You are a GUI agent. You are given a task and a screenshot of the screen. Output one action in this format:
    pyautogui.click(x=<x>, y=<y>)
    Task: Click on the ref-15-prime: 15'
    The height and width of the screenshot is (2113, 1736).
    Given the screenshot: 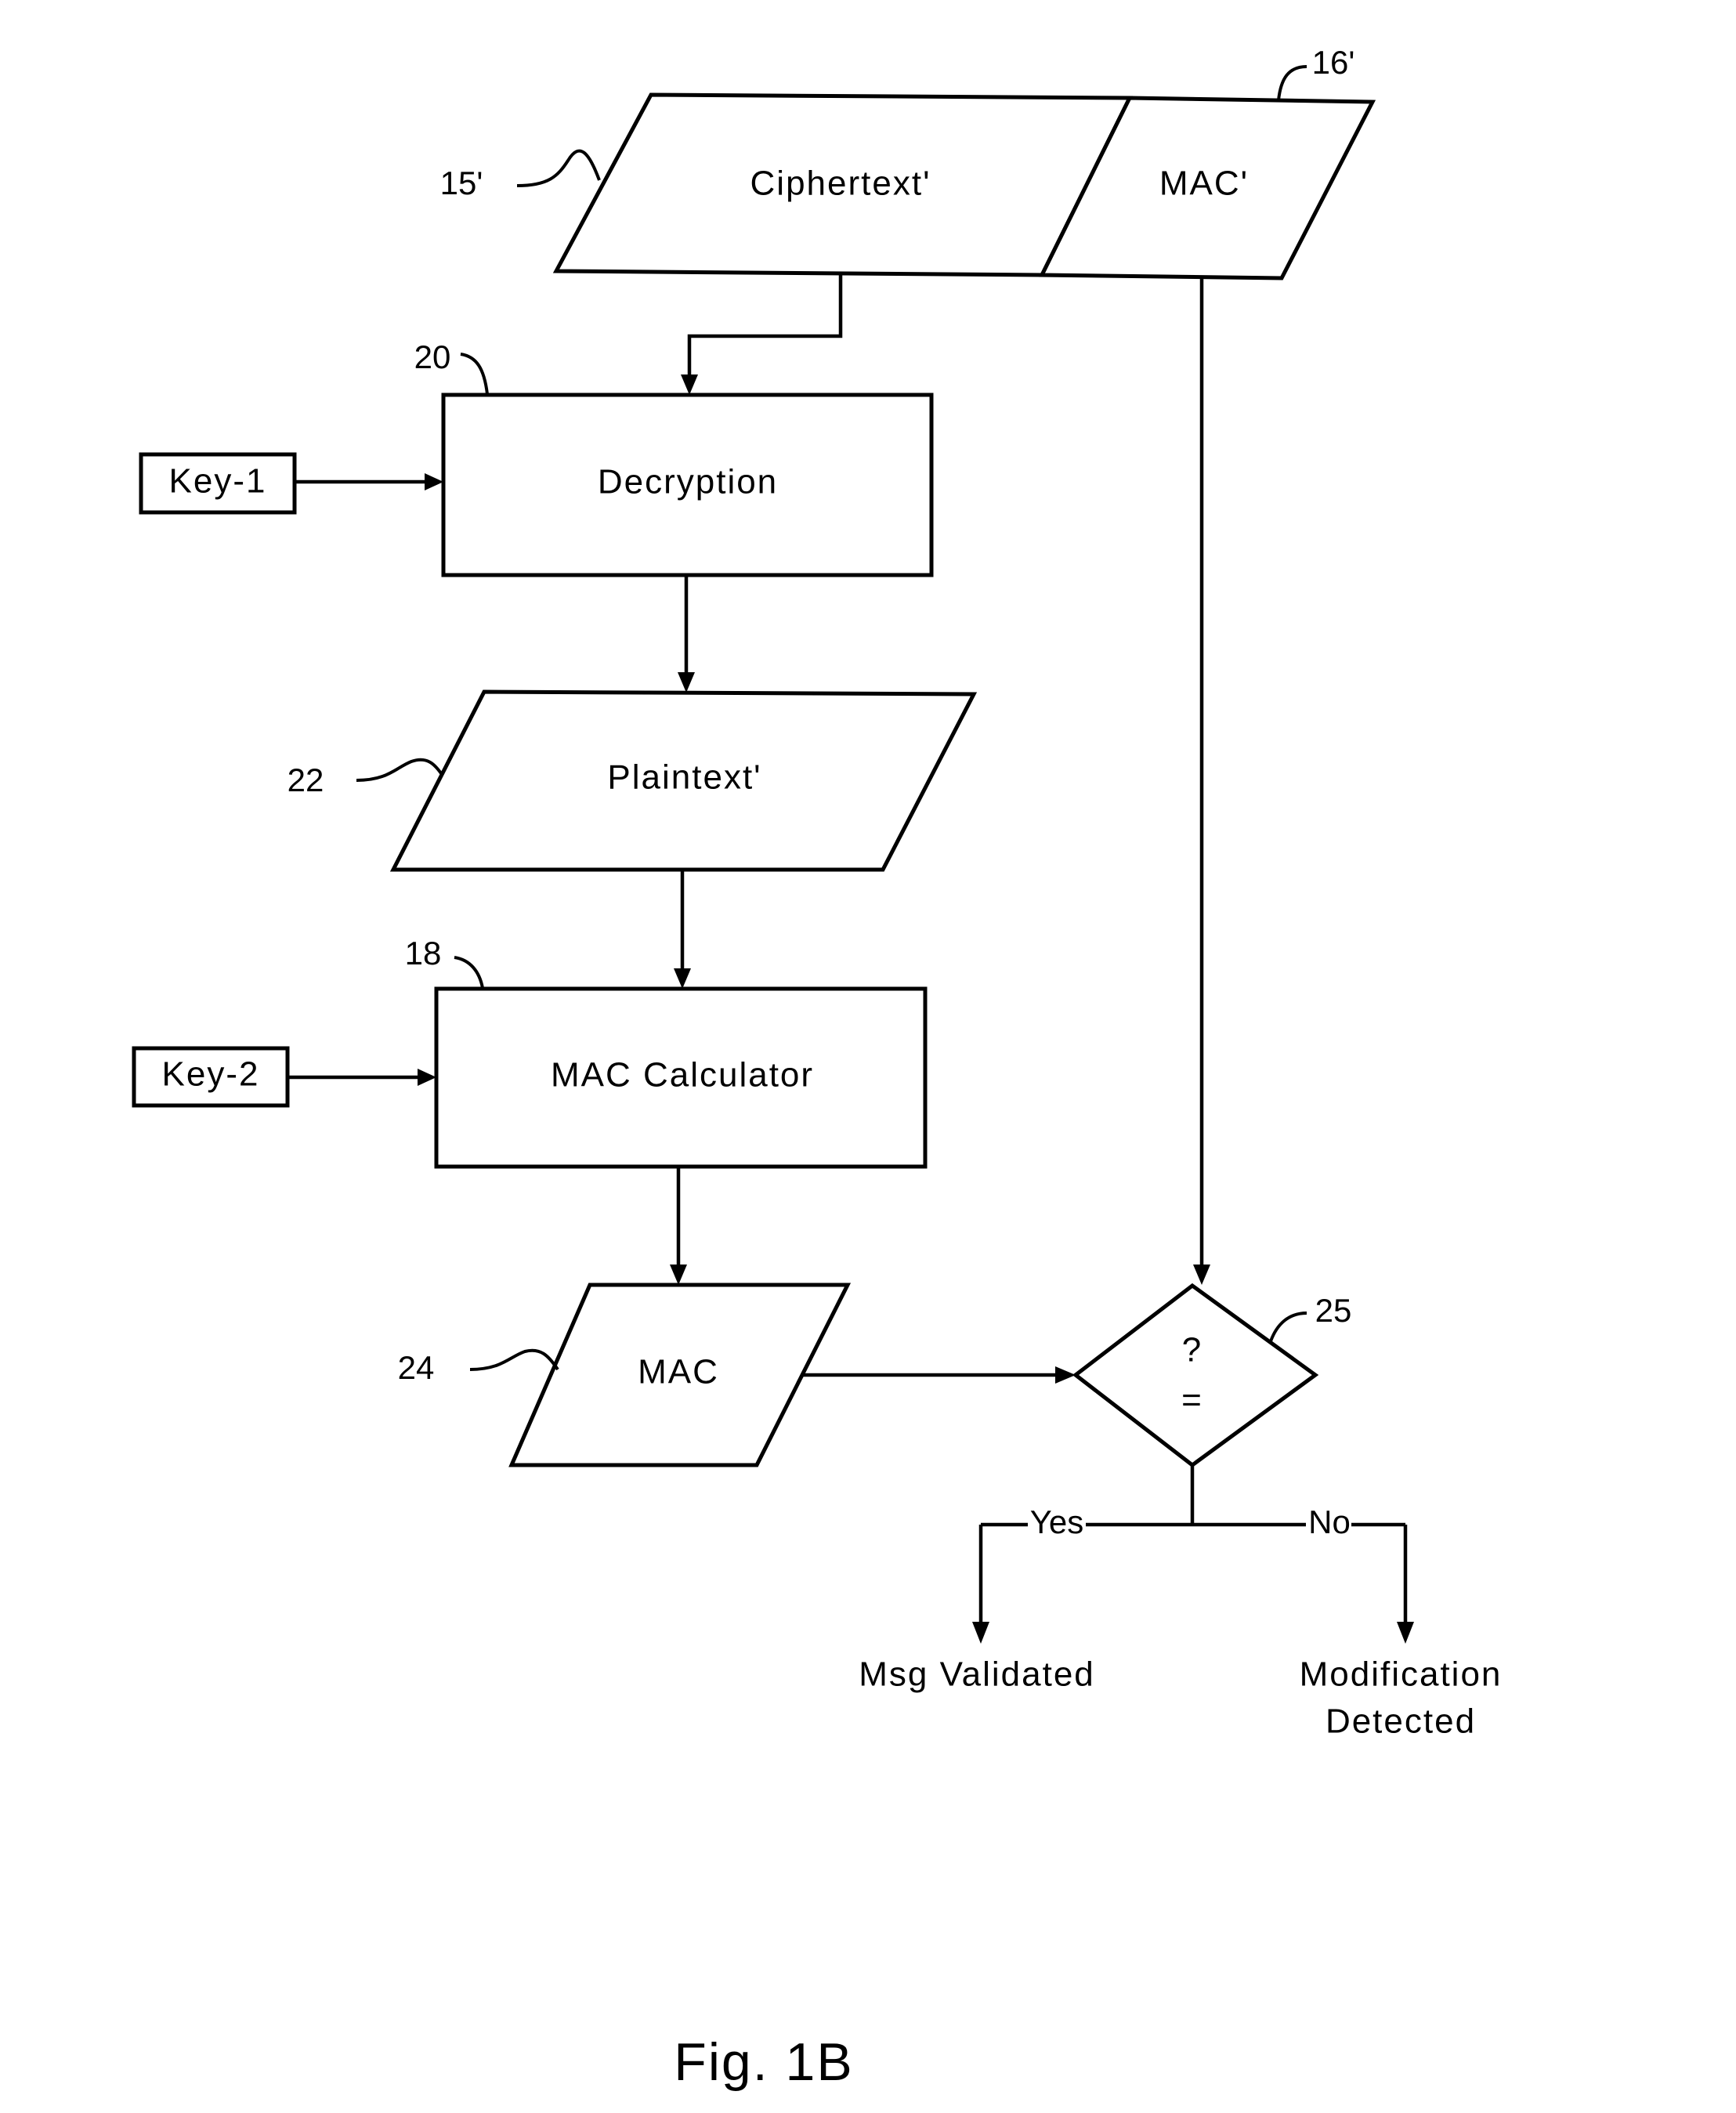 What is the action you would take?
    pyautogui.click(x=461, y=183)
    